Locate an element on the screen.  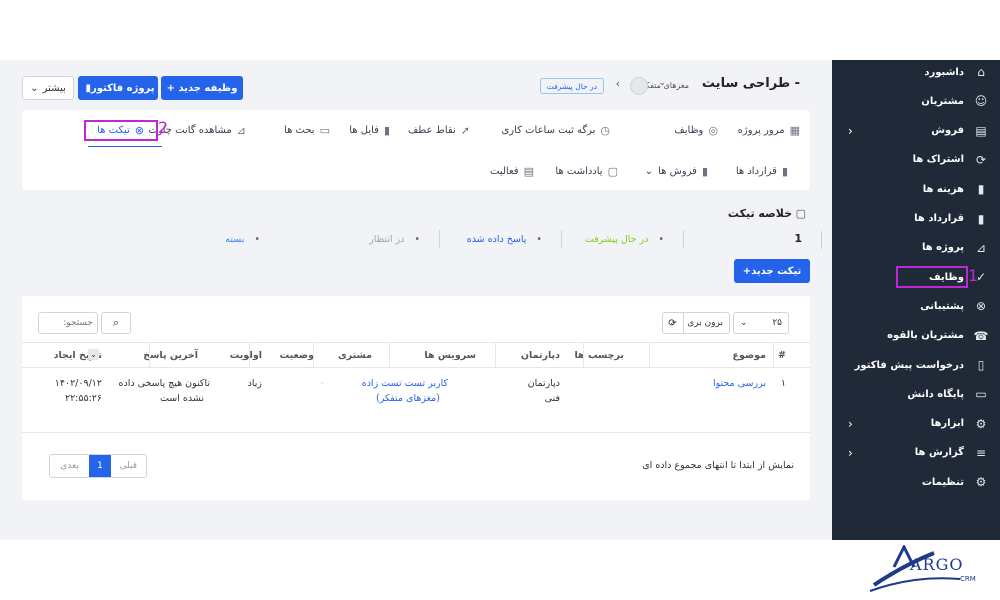
new-ticket-button: +تیکت جدید is located at coordinates (772, 271).